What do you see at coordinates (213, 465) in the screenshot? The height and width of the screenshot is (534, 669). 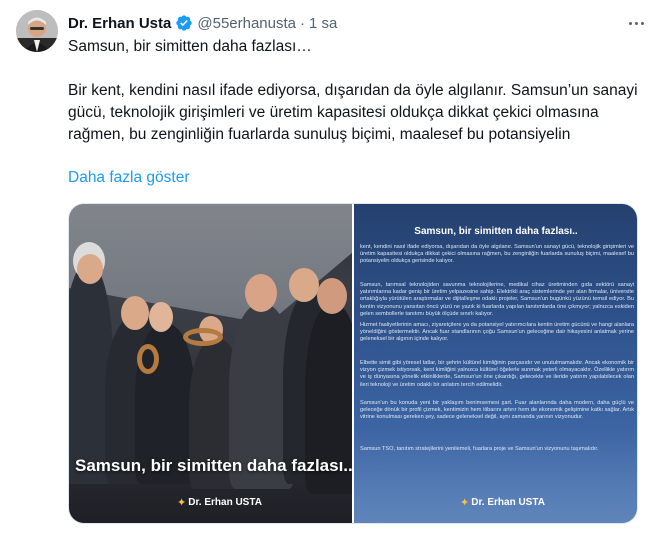 I see `media-left-caption: Samsun, bir simitten daha fazlası..` at bounding box center [213, 465].